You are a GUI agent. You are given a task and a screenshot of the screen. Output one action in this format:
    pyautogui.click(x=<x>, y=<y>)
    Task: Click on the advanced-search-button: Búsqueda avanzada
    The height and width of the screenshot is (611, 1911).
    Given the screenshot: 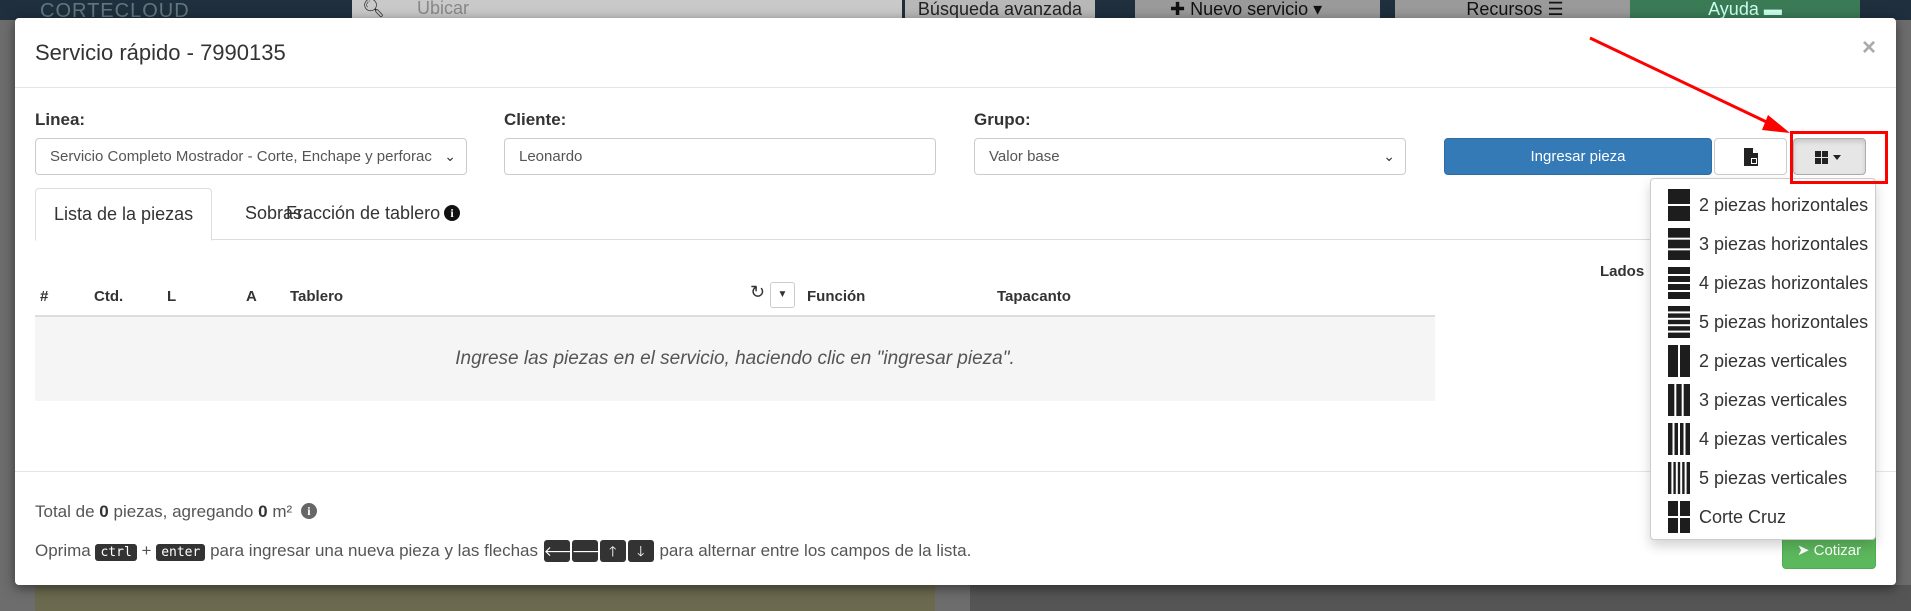 What is the action you would take?
    pyautogui.click(x=1000, y=10)
    